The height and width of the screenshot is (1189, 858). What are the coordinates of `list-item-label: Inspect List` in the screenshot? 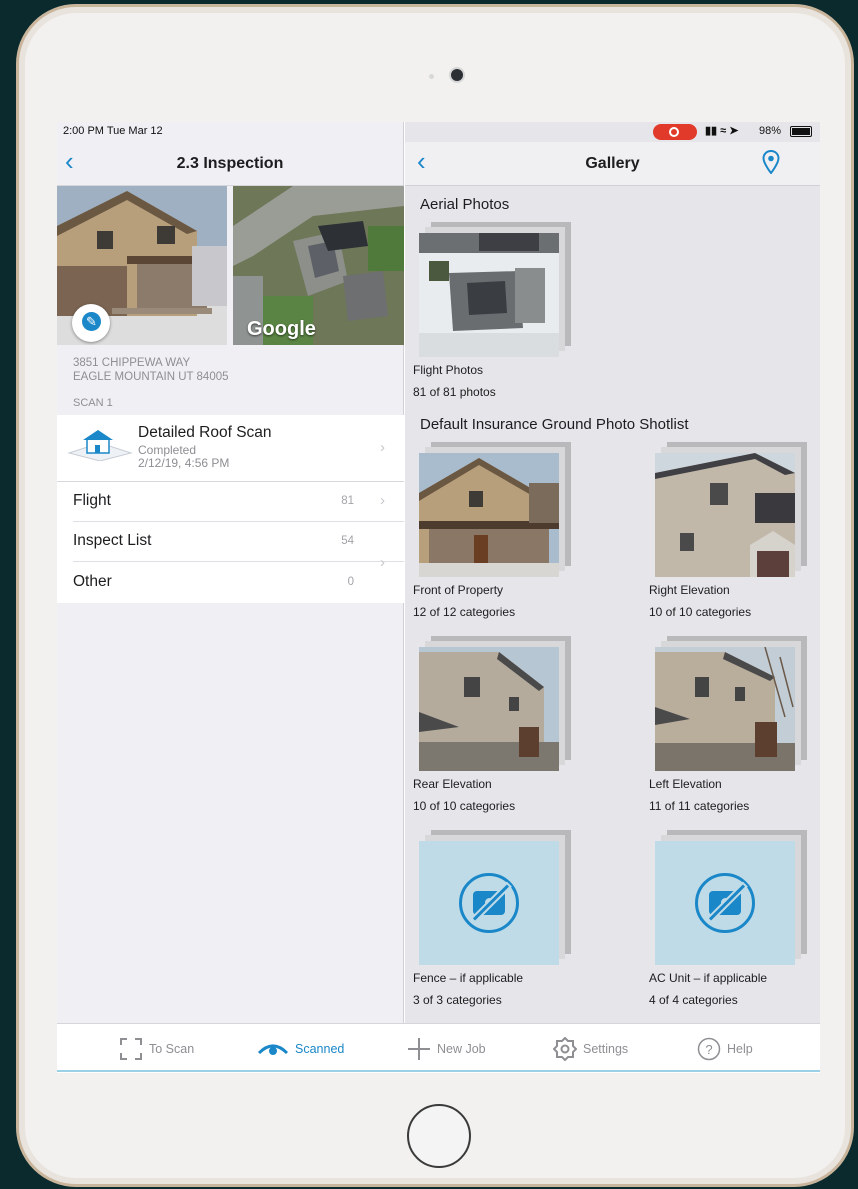 It's located at (112, 540).